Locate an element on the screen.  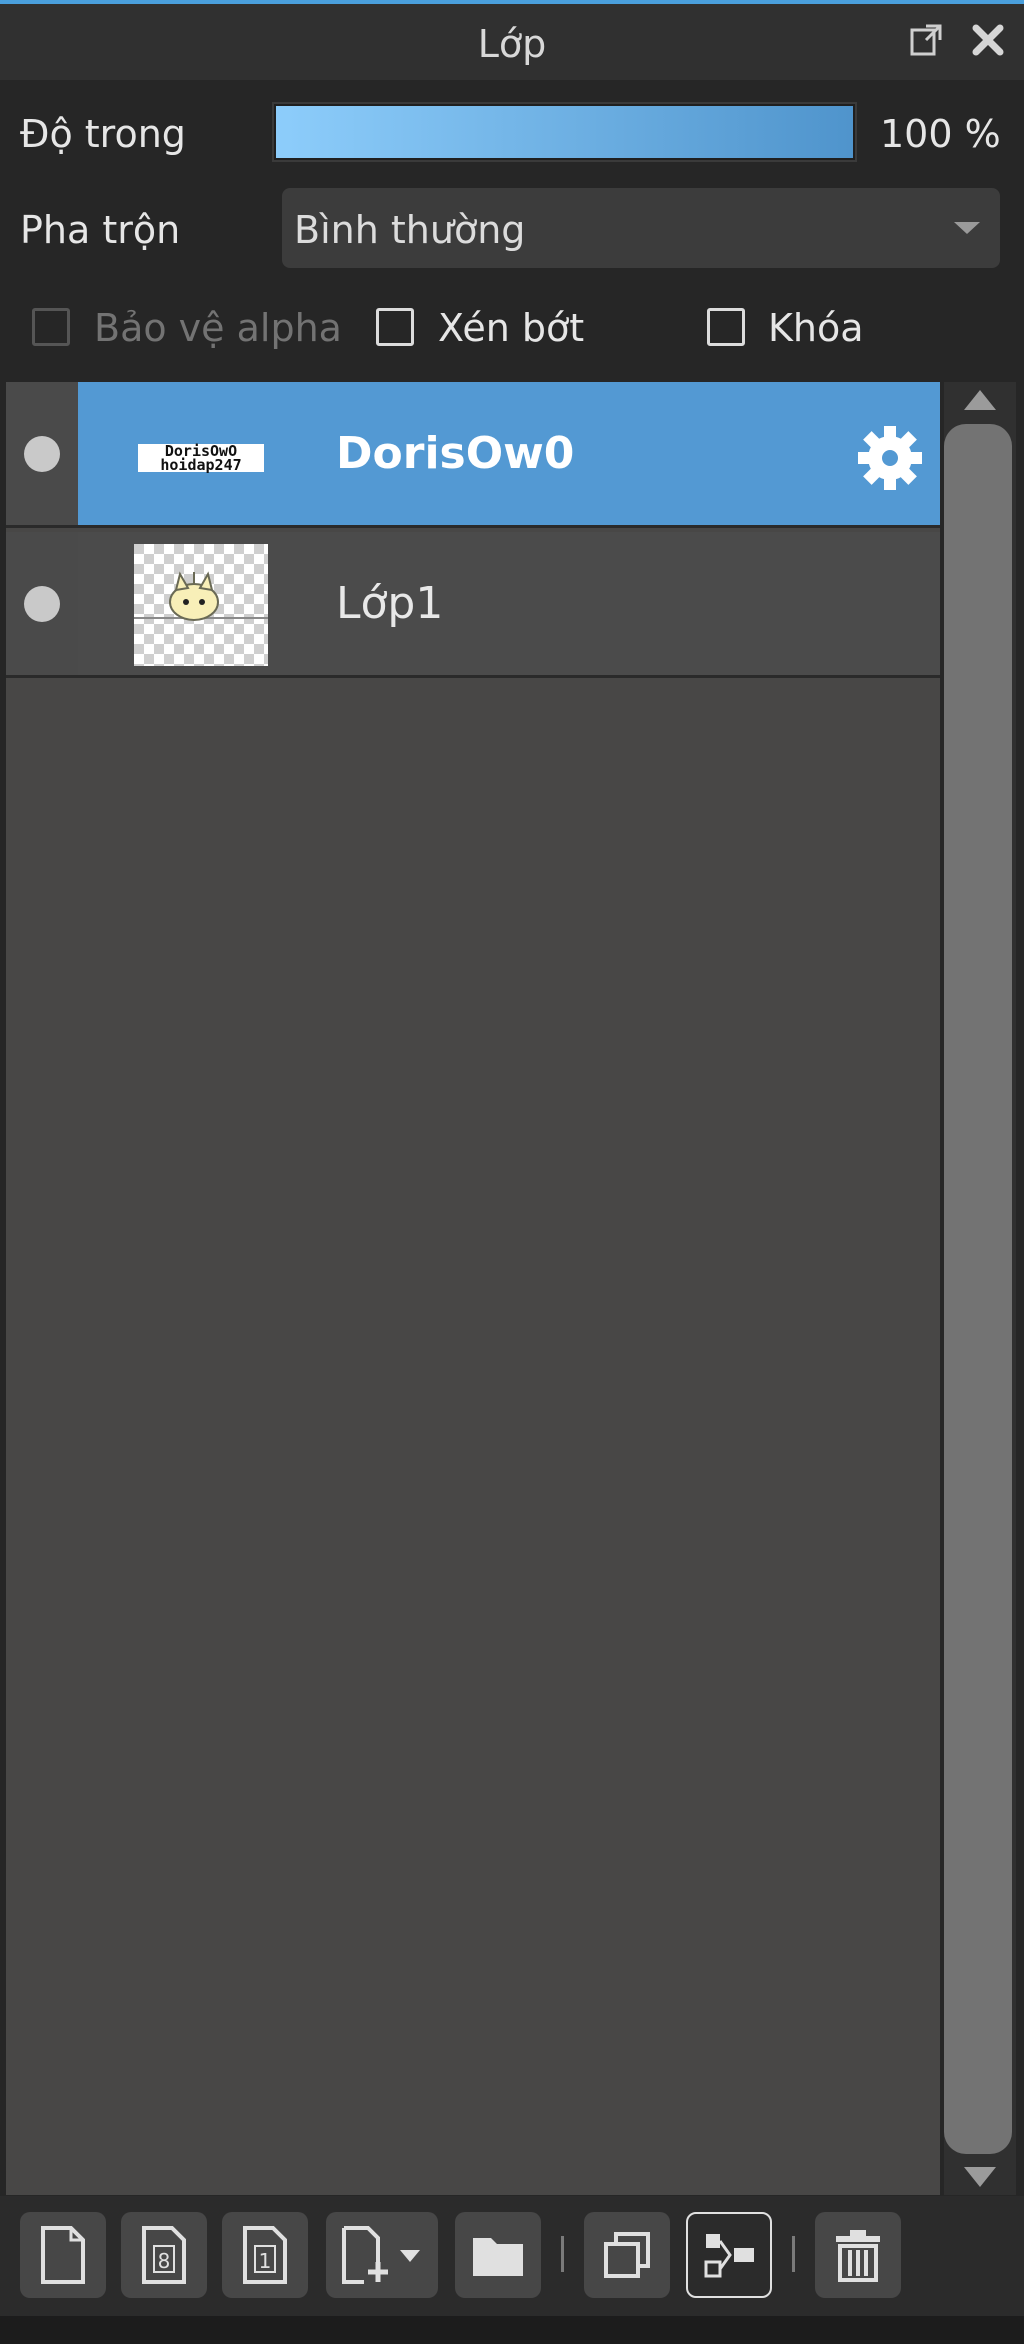
new-layer-icon is located at coordinates (63, 2255).